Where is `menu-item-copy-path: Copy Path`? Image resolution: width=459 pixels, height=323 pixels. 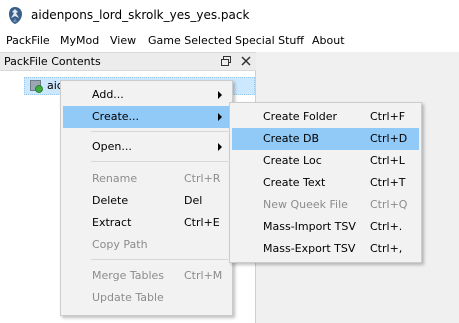 menu-item-copy-path: Copy Path is located at coordinates (146, 245).